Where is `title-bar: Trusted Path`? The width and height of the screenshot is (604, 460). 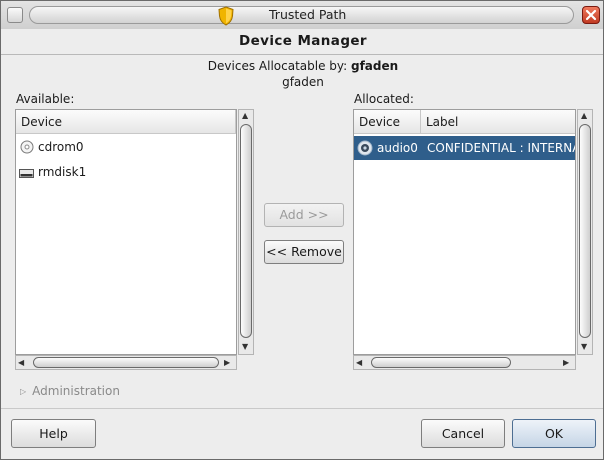
title-bar: Trusted Path is located at coordinates (302, 15).